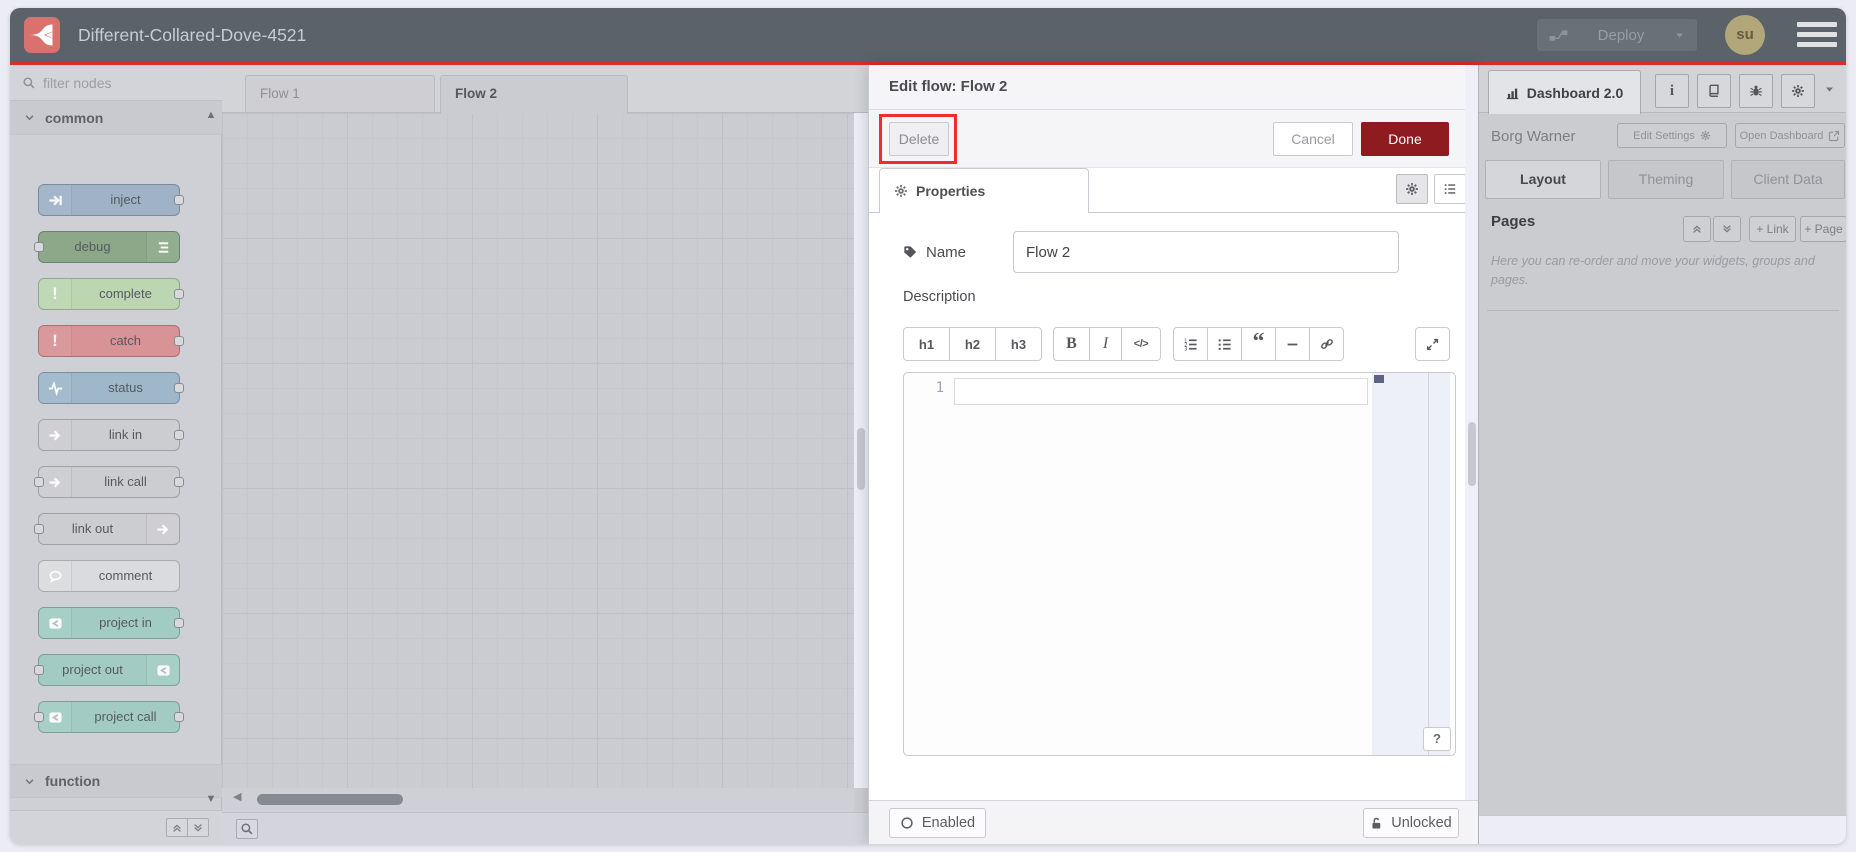 This screenshot has height=852, width=1856. I want to click on palette-node-link-in: link in, so click(111, 435).